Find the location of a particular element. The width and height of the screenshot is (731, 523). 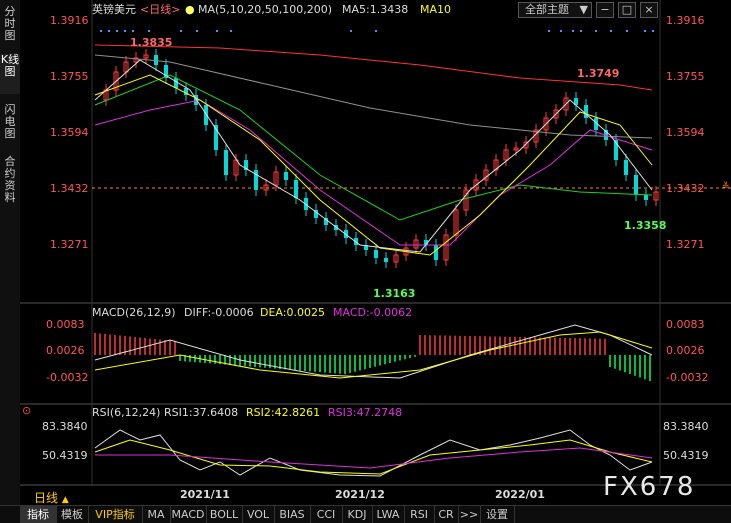

tab-flash-chart: 闪电图 is located at coordinates (10, 122).